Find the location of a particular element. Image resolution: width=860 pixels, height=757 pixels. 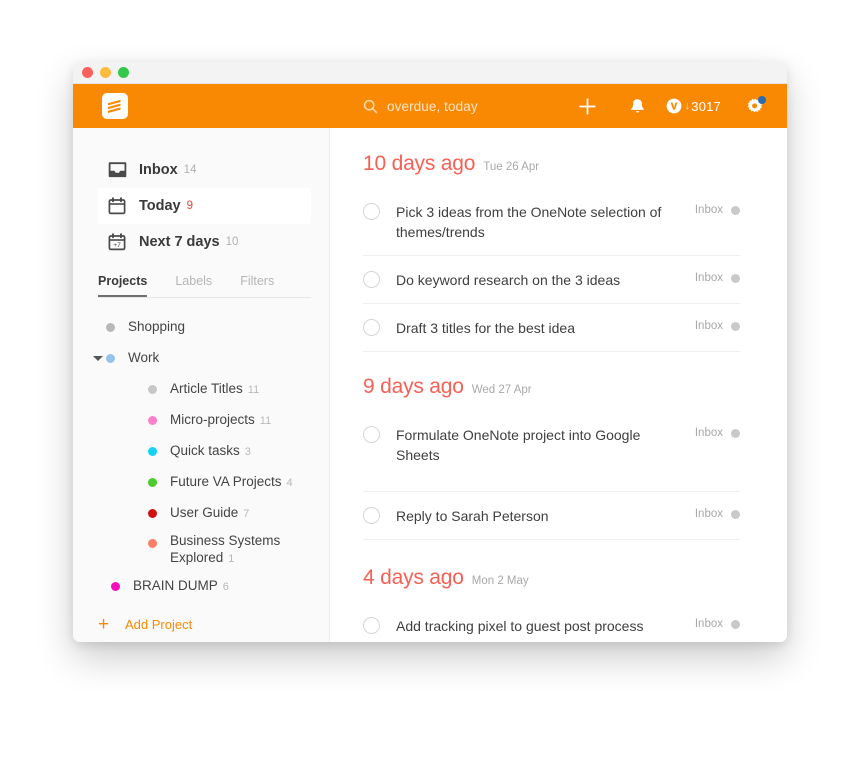

sidebar-item-count: 14 is located at coordinates (190, 170).